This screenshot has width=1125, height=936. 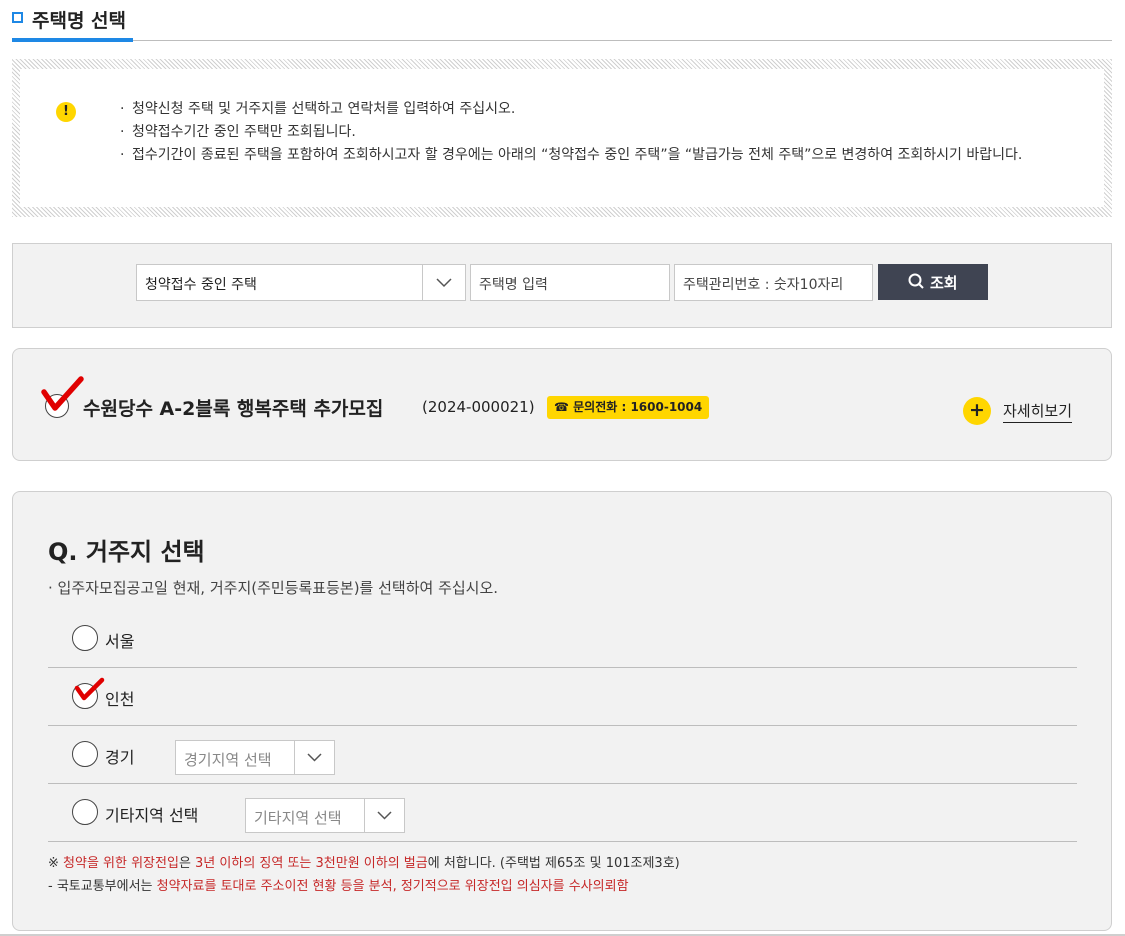 I want to click on option-incheon: 인천, so click(x=562, y=696).